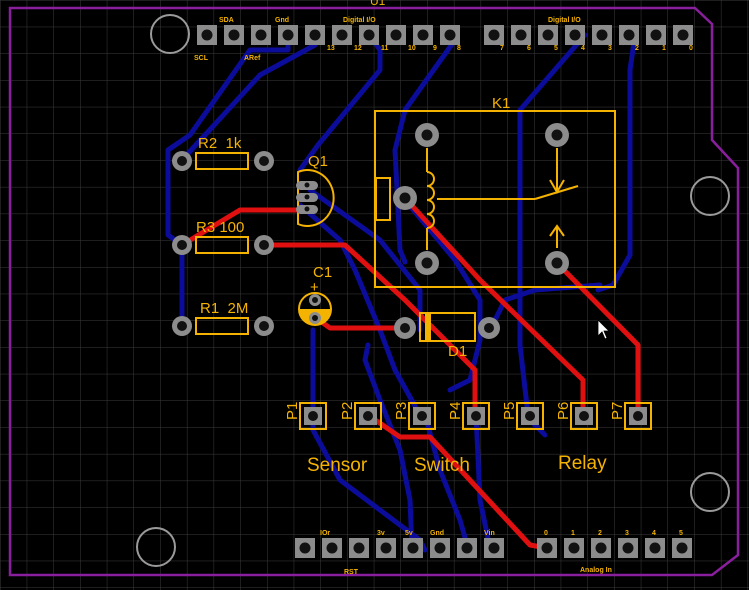 Image resolution: width=749 pixels, height=590 pixels. Describe the element at coordinates (381, 533) in the screenshot. I see `label-3v: 3v` at that location.